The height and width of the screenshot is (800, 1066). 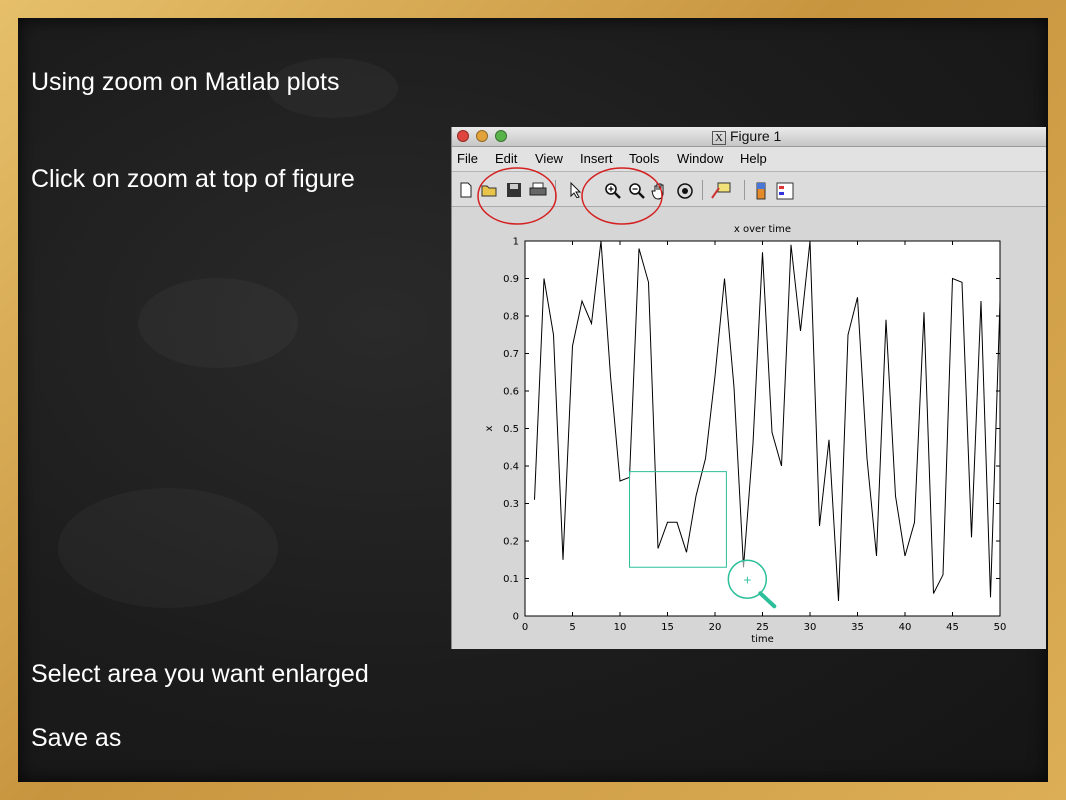 I want to click on menu-file: File, so click(x=467, y=158).